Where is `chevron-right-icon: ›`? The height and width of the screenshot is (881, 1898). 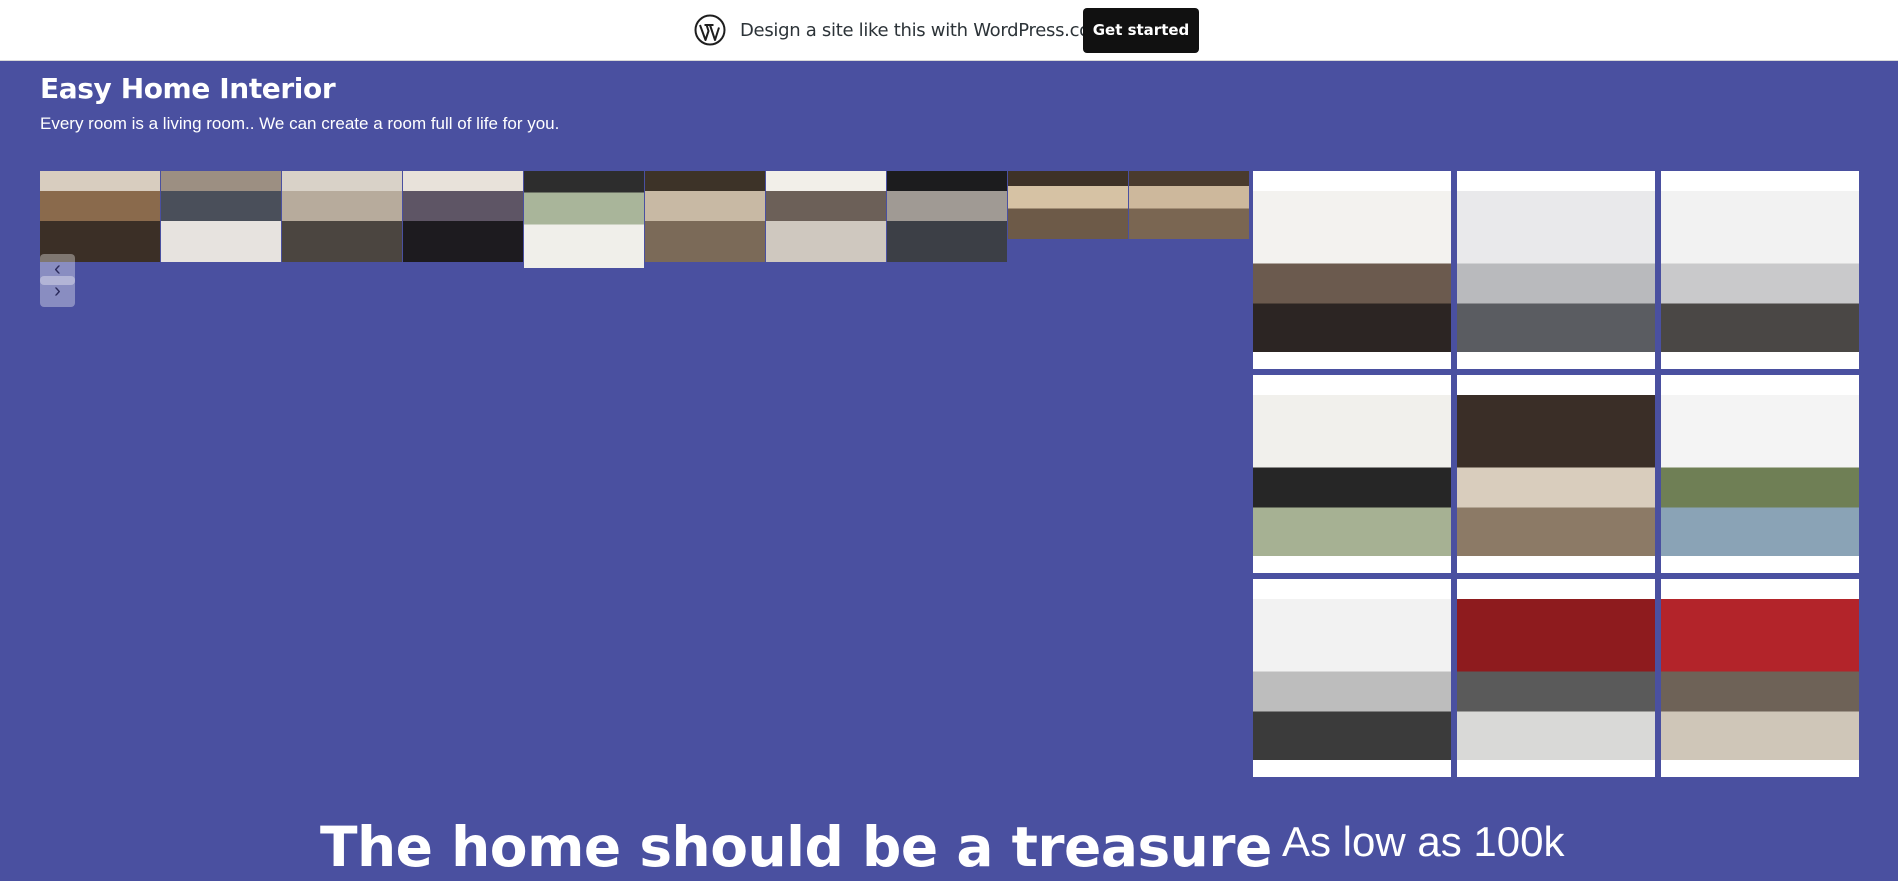
chevron-right-icon: › is located at coordinates (57, 291).